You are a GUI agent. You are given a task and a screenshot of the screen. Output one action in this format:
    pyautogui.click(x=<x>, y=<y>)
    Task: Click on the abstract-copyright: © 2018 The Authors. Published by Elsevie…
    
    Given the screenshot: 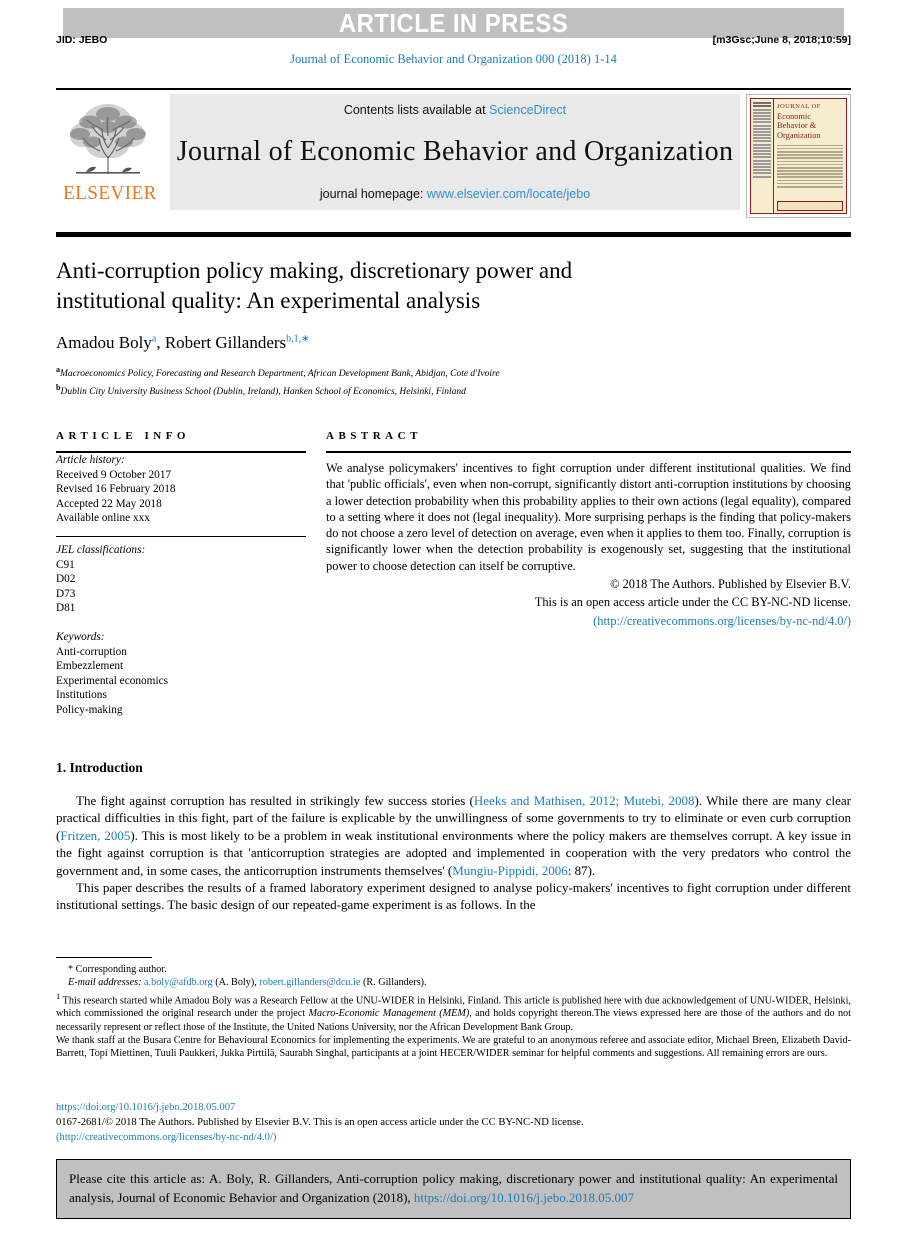 What is the action you would take?
    pyautogui.click(x=730, y=584)
    